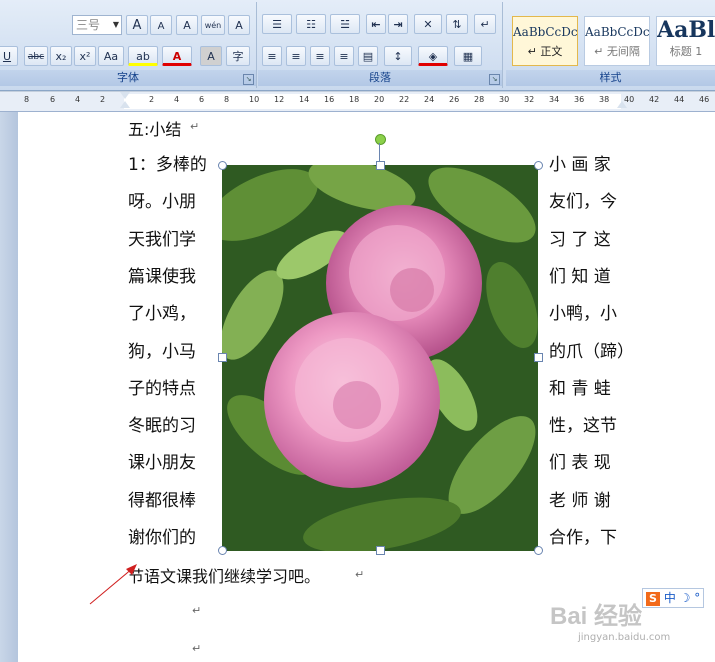 Image resolution: width=715 pixels, height=662 pixels. I want to click on paragraph-group: ☰ ☷ ☱ ⇤ ⇥ ✕ ⇅ ↵ ≡ ≡ ≡ ≡ ▤ ↕ ◈ ▦ 段落 ↘, so click(380, 45).